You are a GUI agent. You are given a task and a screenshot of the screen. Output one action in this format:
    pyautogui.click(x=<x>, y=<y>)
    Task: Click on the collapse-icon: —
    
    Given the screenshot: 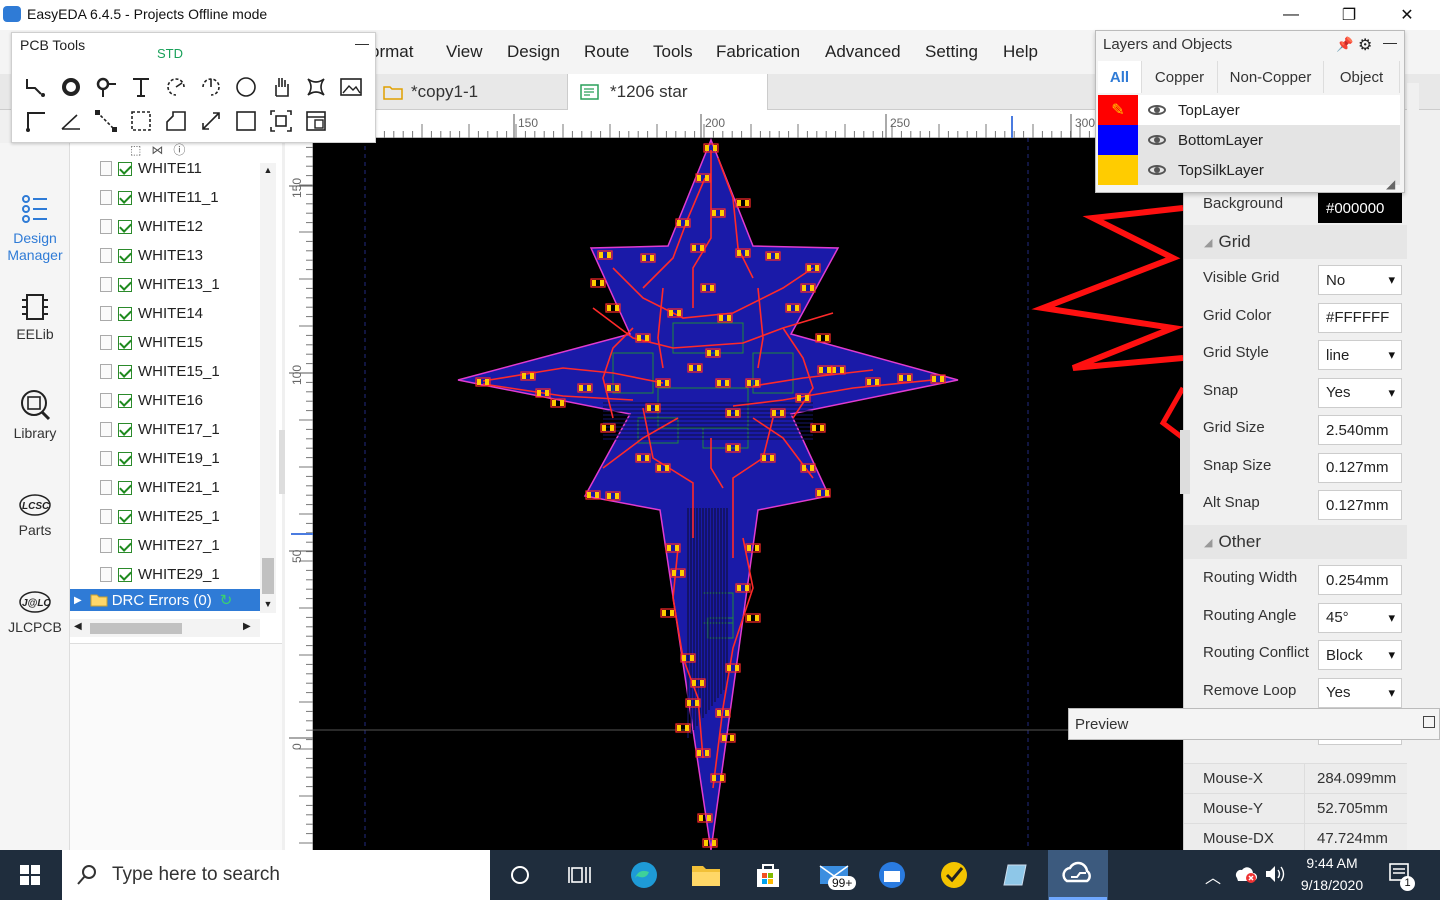 What is the action you would take?
    pyautogui.click(x=1390, y=42)
    